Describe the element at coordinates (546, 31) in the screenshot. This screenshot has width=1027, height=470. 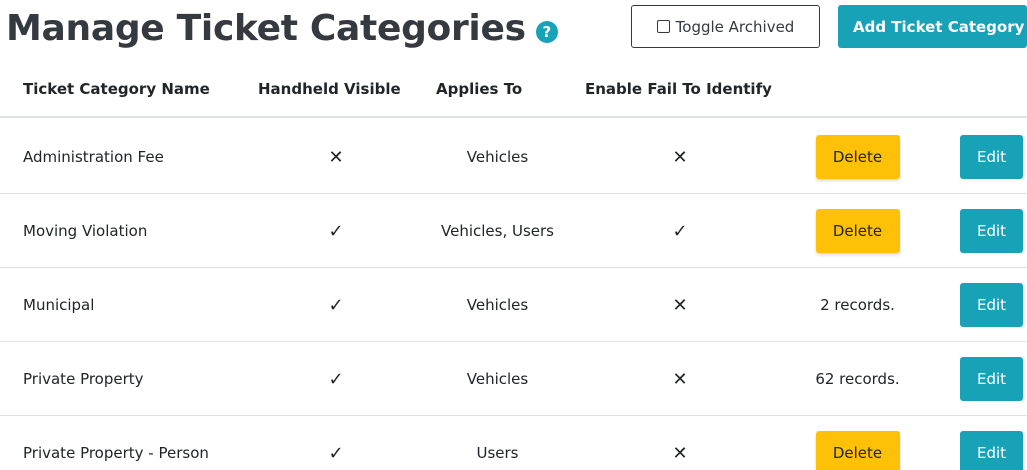
I see `help-icon: ?` at that location.